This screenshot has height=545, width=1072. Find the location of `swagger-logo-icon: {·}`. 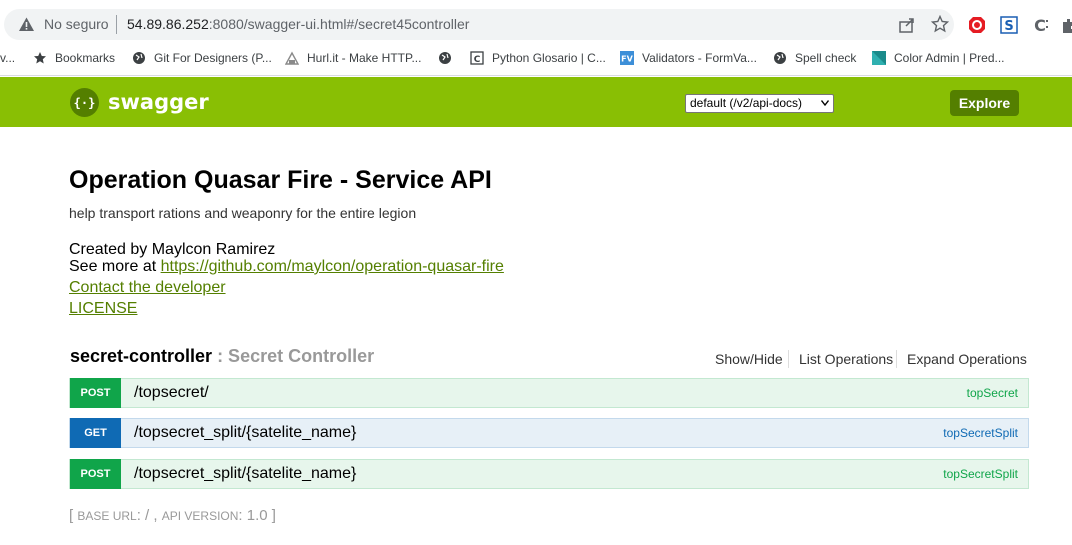

swagger-logo-icon: {·} is located at coordinates (84, 102).